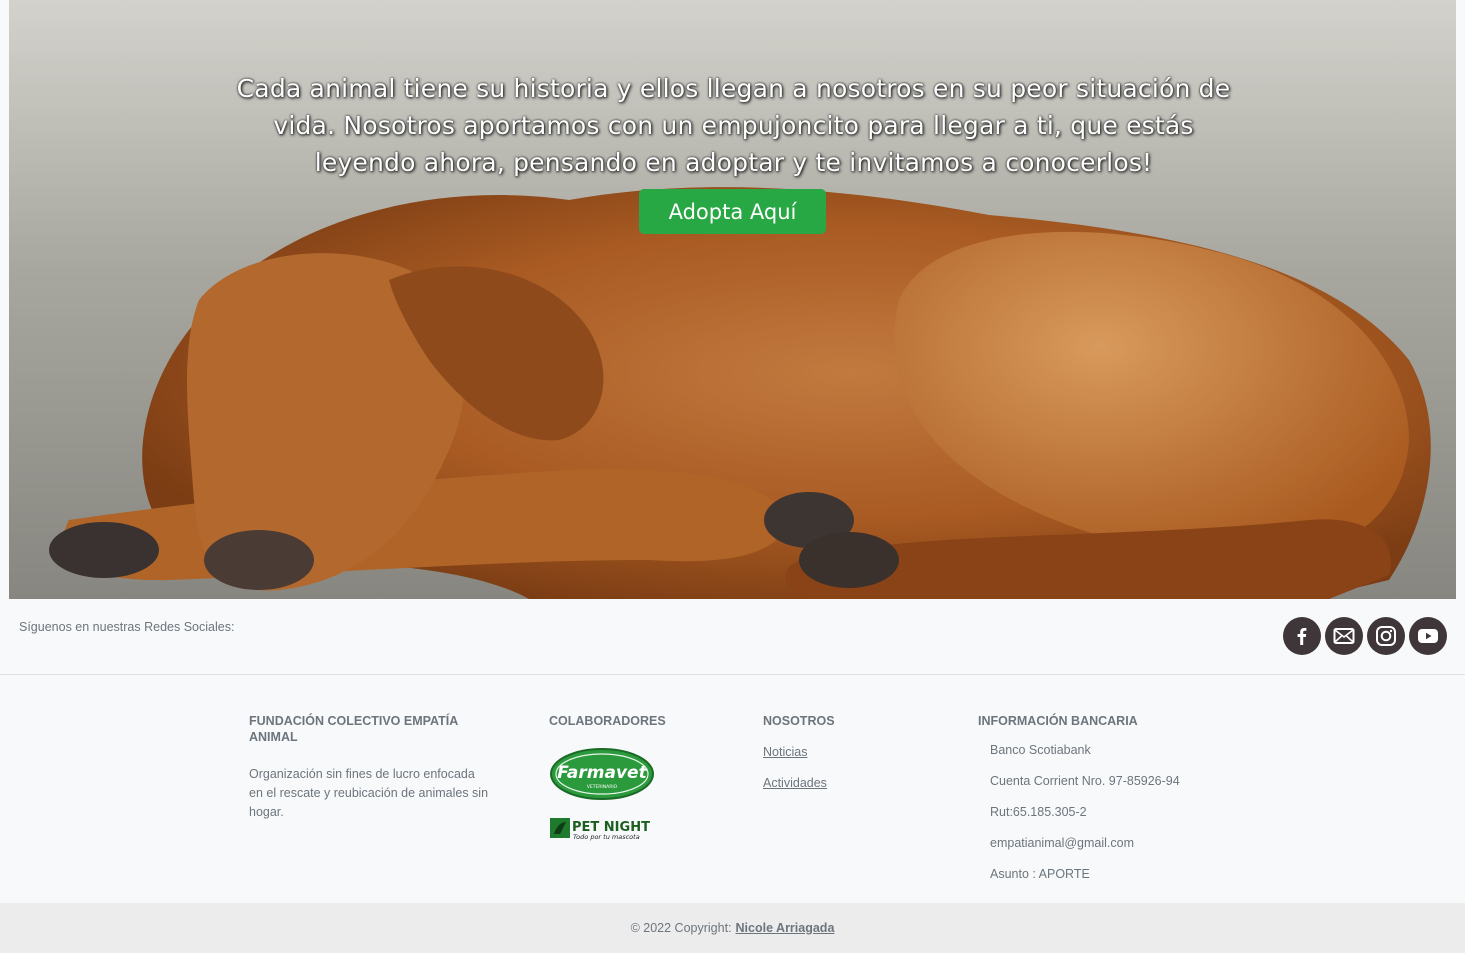  I want to click on bank-name: Banco Scotiabank, so click(1040, 750).